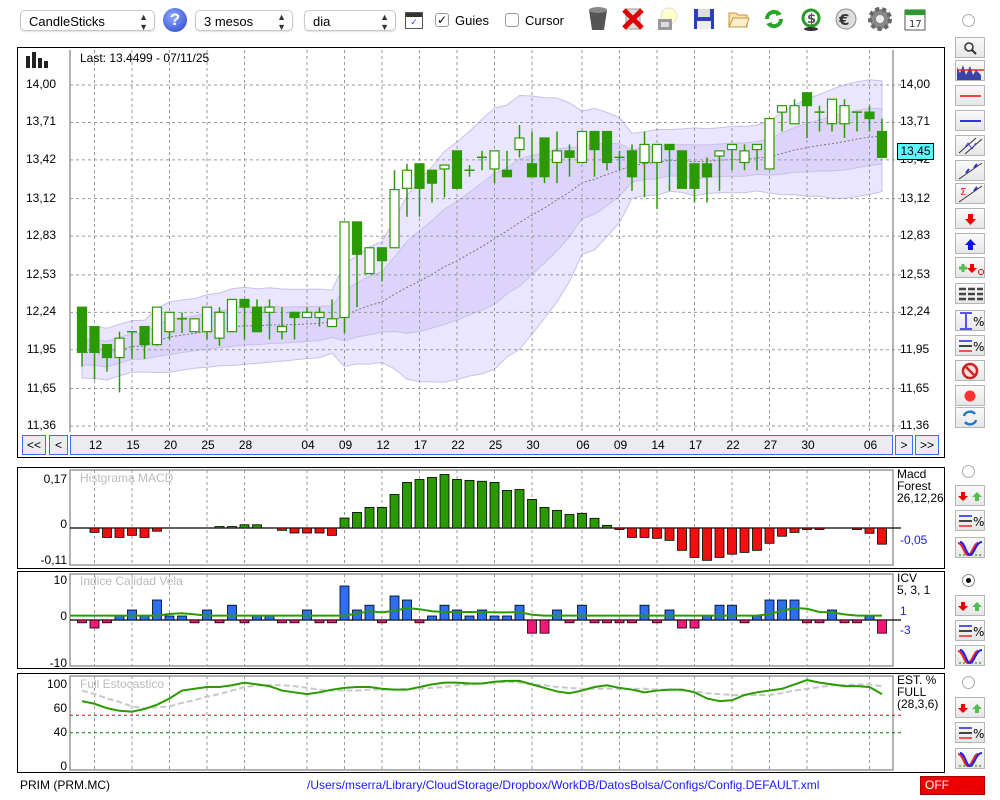 The image size is (1000, 800). I want to click on chart-window-icon: ✓, so click(414, 20).